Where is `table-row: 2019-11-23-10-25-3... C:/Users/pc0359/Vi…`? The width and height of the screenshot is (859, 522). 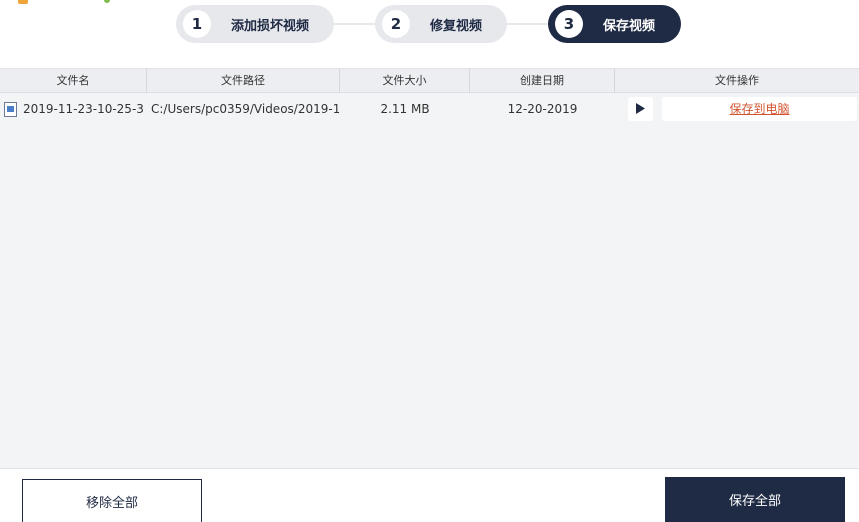
table-row: 2019-11-23-10-25-3... C:/Users/pc0359/Vi… is located at coordinates (429, 109).